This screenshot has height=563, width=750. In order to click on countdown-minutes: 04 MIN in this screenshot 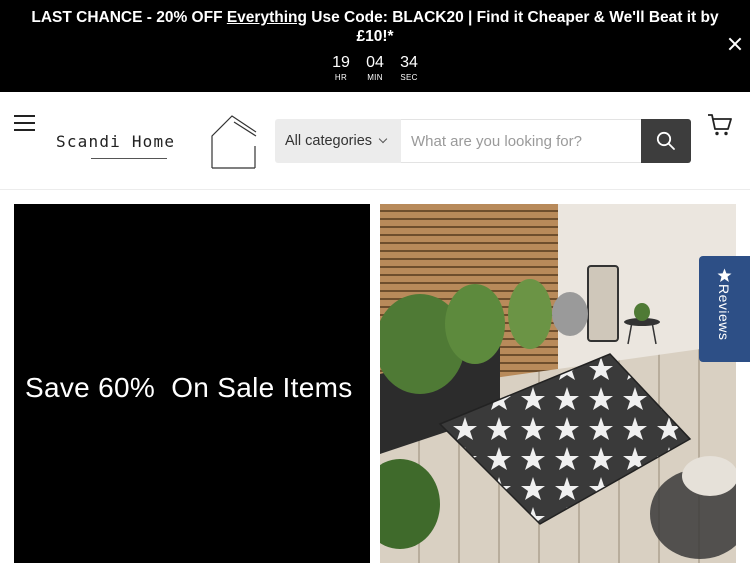, I will do `click(375, 68)`.